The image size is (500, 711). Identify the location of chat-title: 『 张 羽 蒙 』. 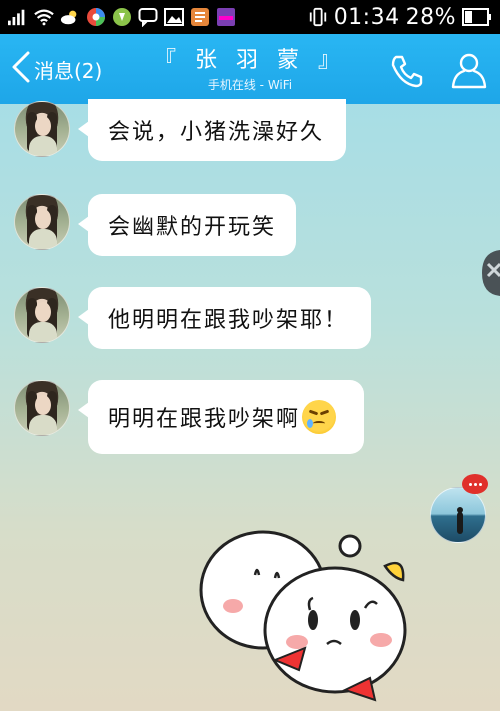
(250, 60).